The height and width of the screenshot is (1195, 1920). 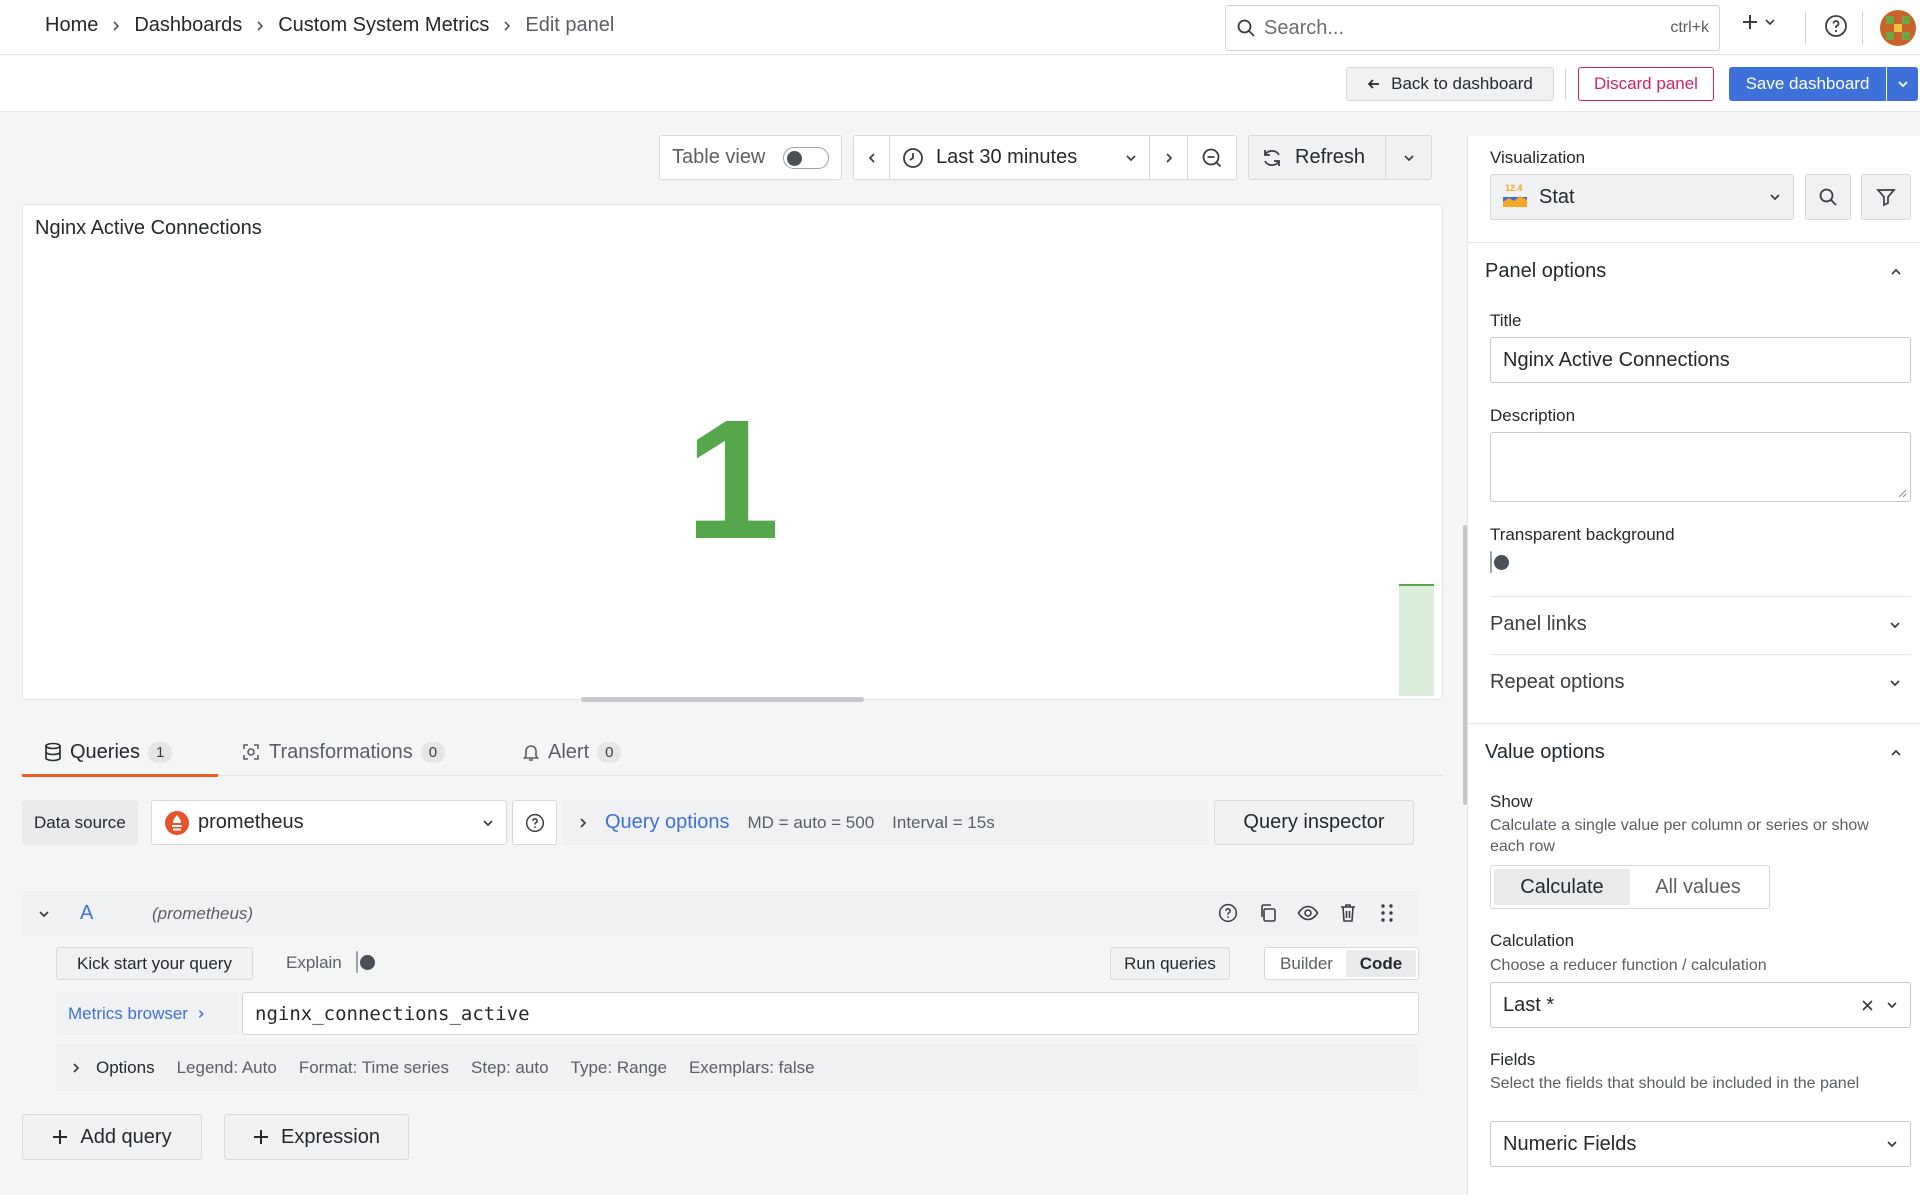 What do you see at coordinates (830, 1013) in the screenshot?
I see `promql-query-input: nginx_connections_active` at bounding box center [830, 1013].